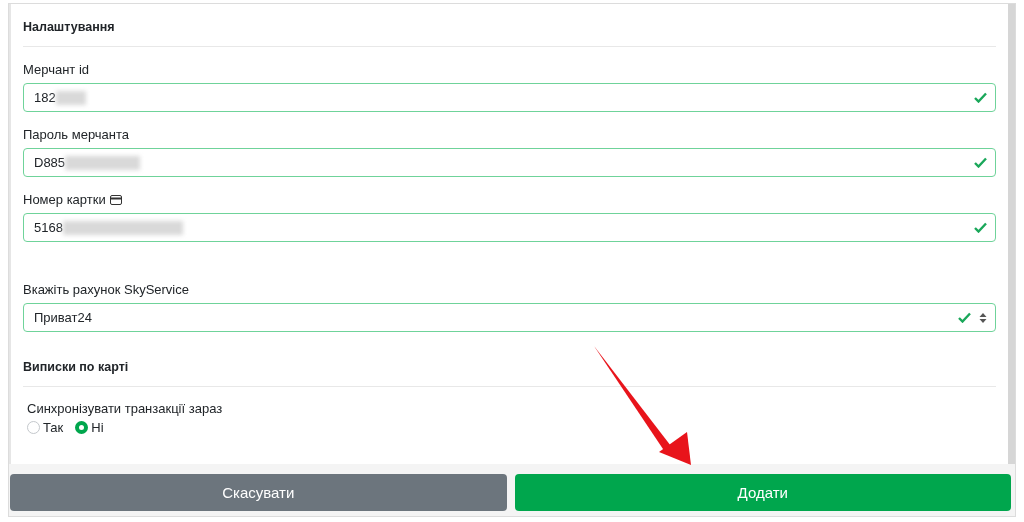 The height and width of the screenshot is (522, 1024). What do you see at coordinates (56, 69) in the screenshot?
I see `field-label: Мерчант id` at bounding box center [56, 69].